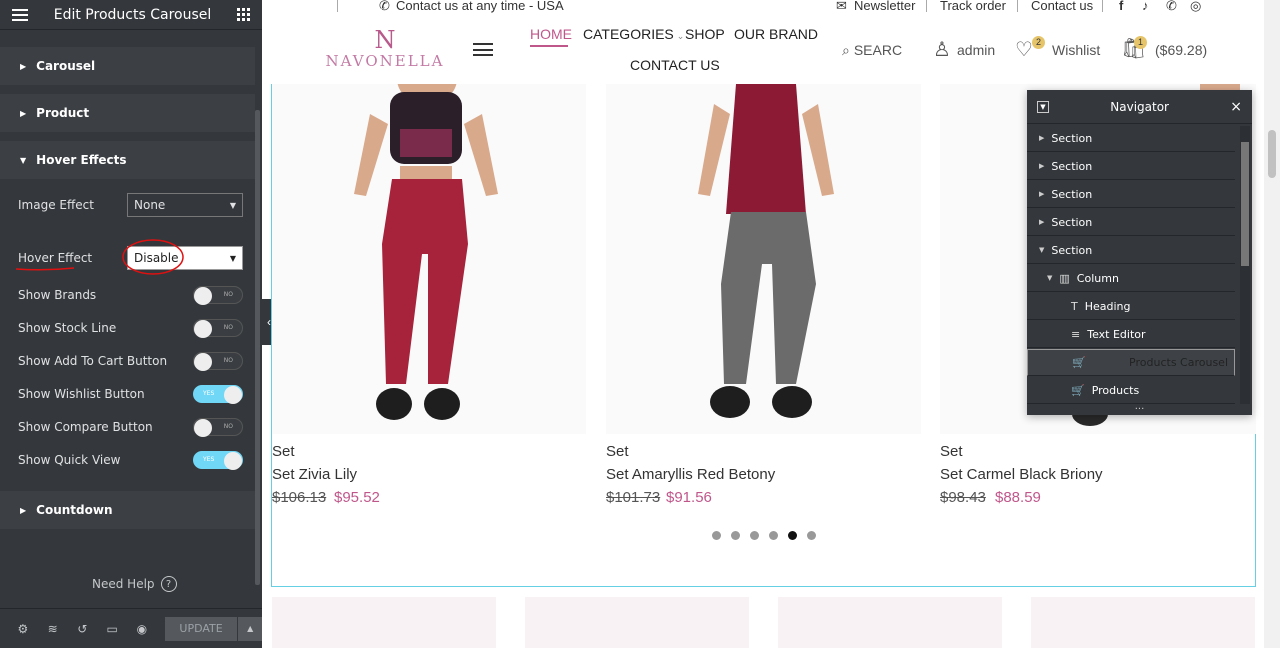 The image size is (1280, 648). What do you see at coordinates (314, 474) in the screenshot?
I see `product-name: Set Zivia Lily` at bounding box center [314, 474].